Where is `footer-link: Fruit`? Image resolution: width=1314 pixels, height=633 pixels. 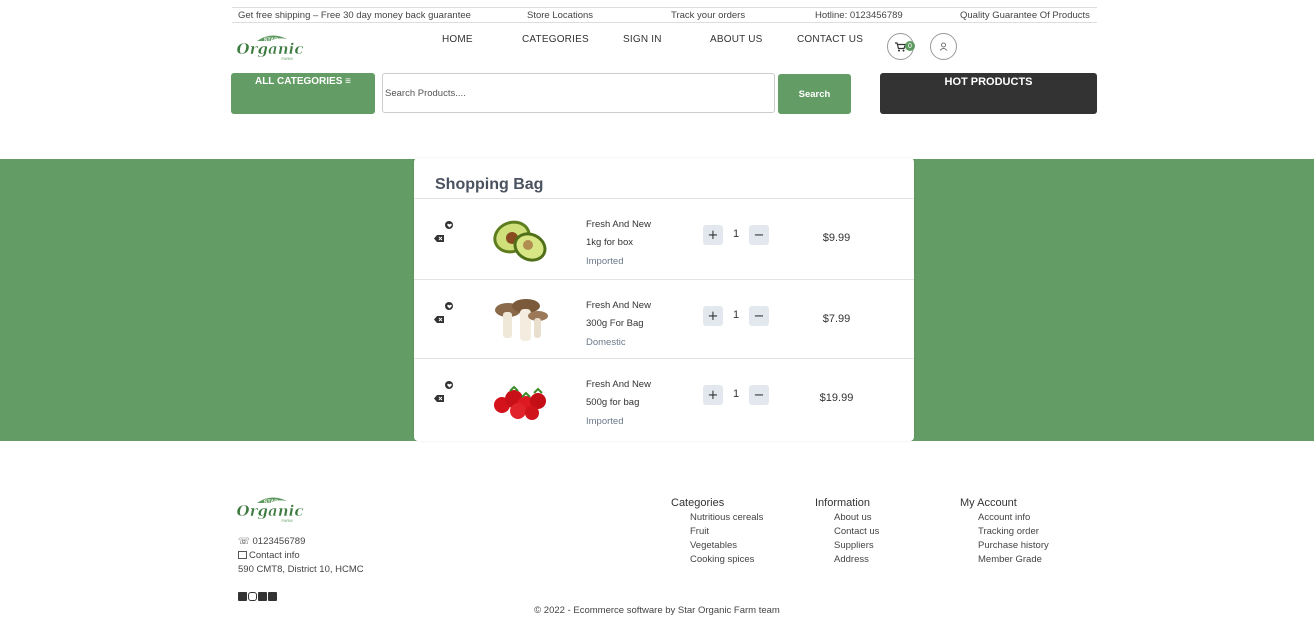
footer-link: Fruit is located at coordinates (699, 531).